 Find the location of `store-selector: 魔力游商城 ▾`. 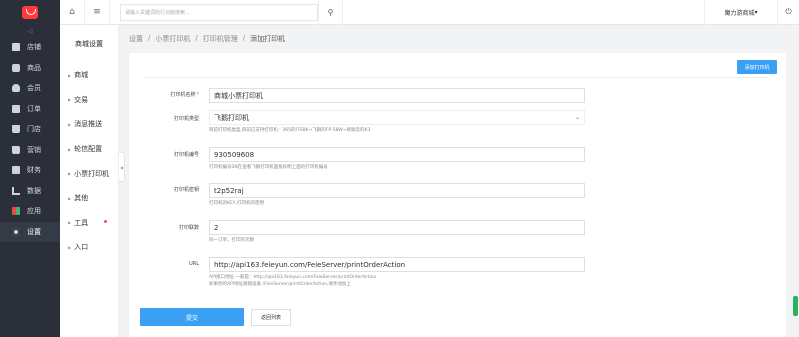

store-selector: 魔力游商城 ▾ is located at coordinates (740, 12).